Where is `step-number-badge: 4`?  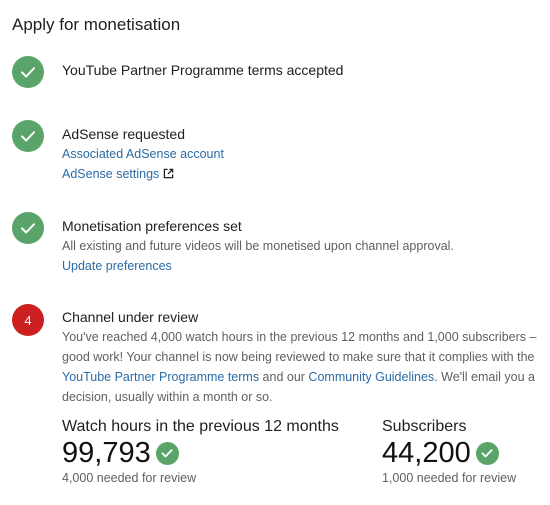
step-number-badge: 4 is located at coordinates (28, 320).